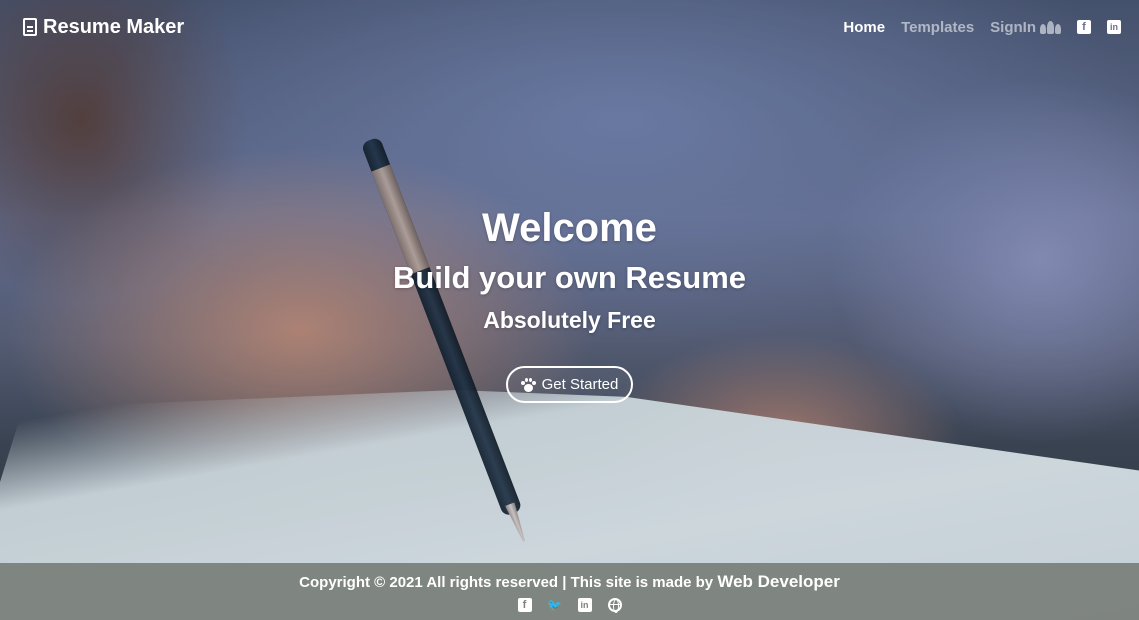 The width and height of the screenshot is (1139, 620). Describe the element at coordinates (982, 27) in the screenshot. I see `nav-menu: Home Templates SignIn f in` at that location.